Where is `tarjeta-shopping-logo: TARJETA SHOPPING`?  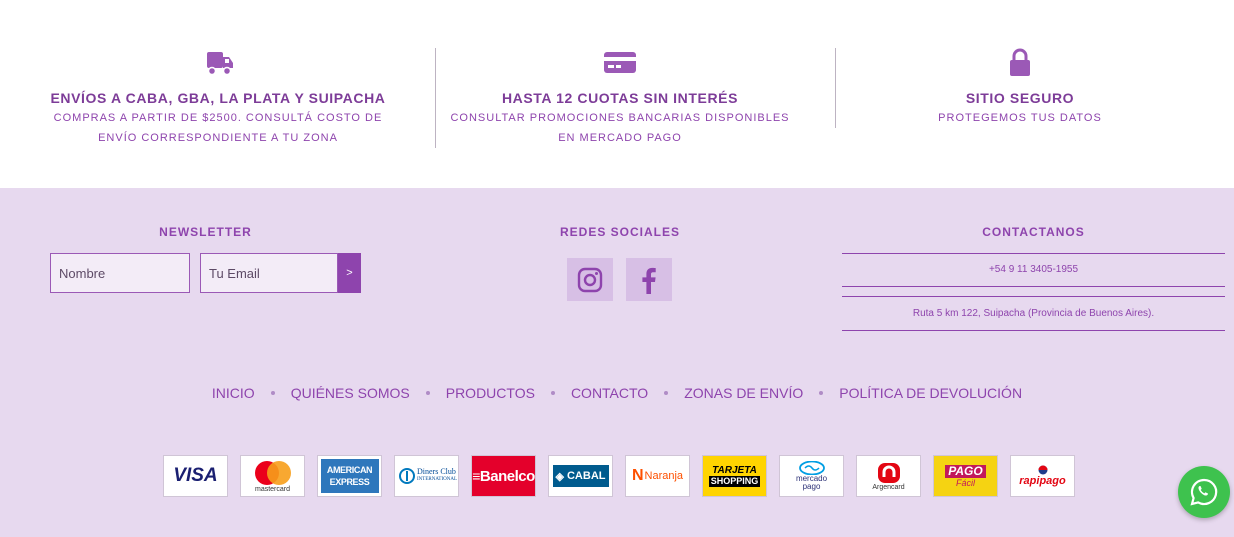 tarjeta-shopping-logo: TARJETA SHOPPING is located at coordinates (734, 476).